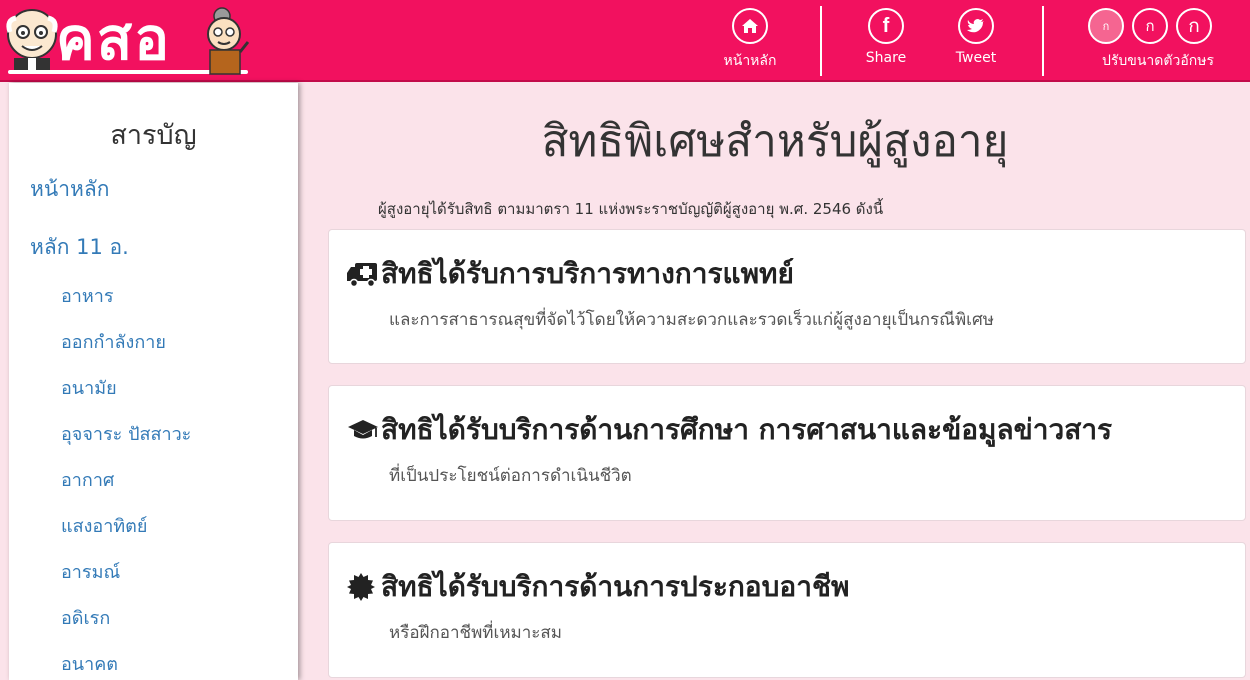  I want to click on sidebar-item-hygiene: อนามัย, so click(89, 387).